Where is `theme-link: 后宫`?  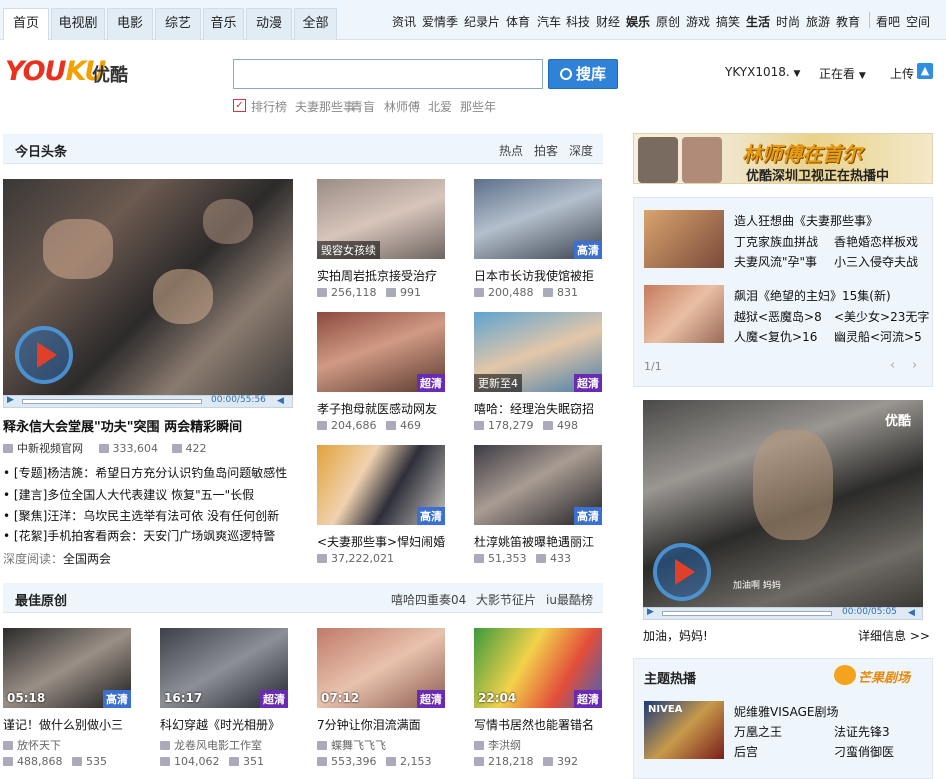 theme-link: 后宫 is located at coordinates (746, 751).